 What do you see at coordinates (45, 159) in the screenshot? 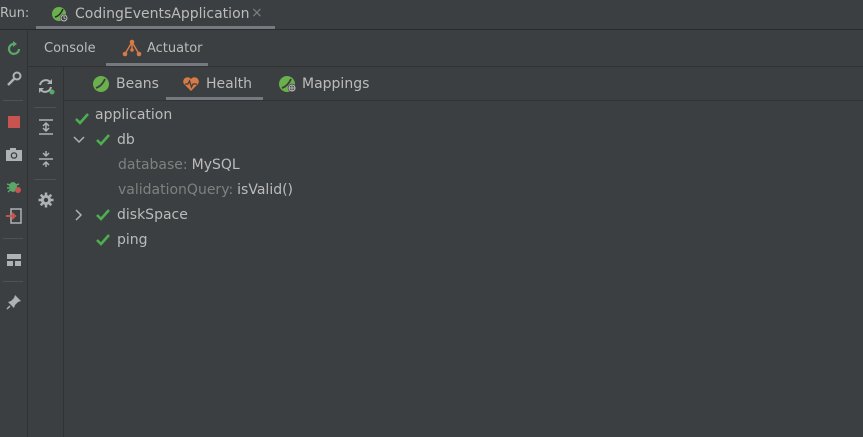
I see `collapse-all-icon` at bounding box center [45, 159].